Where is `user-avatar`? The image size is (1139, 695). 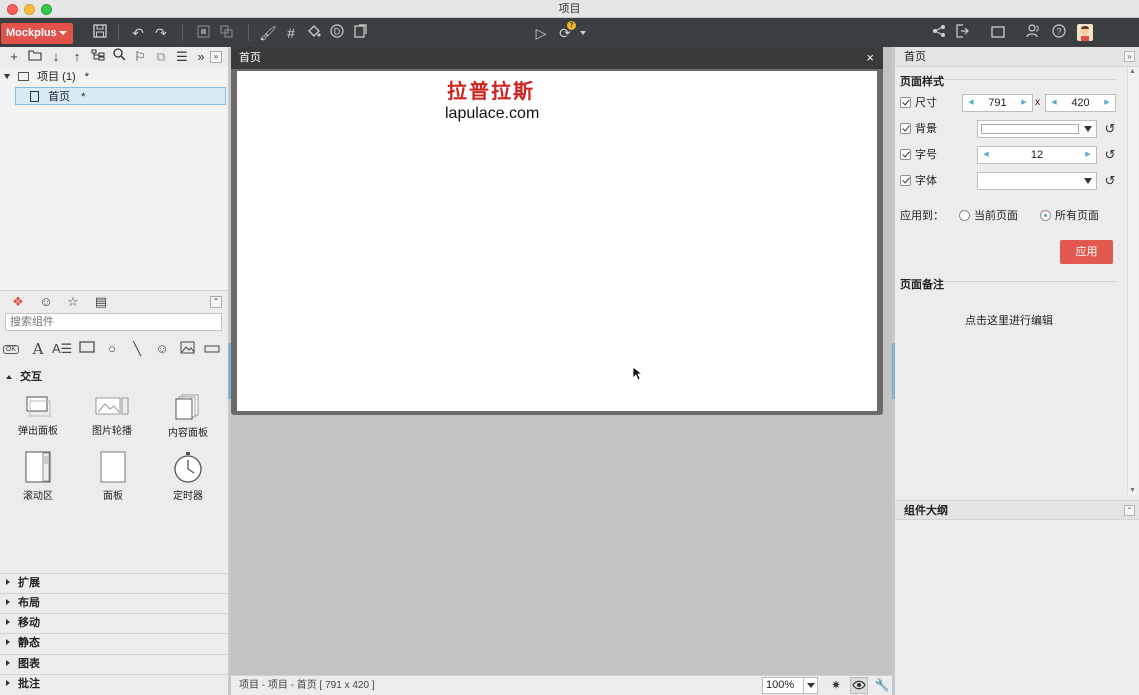 user-avatar is located at coordinates (1085, 32).